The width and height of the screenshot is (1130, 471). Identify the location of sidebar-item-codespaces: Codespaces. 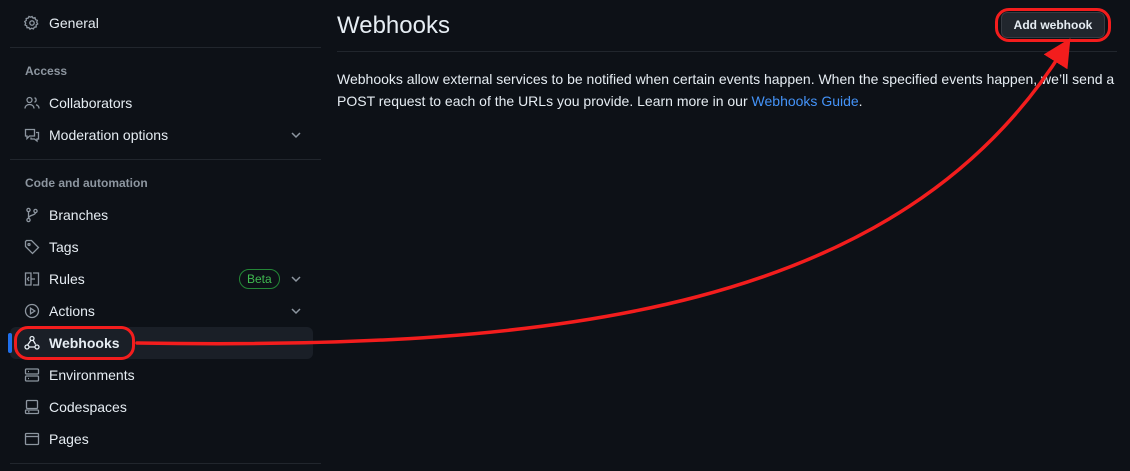
(161, 407).